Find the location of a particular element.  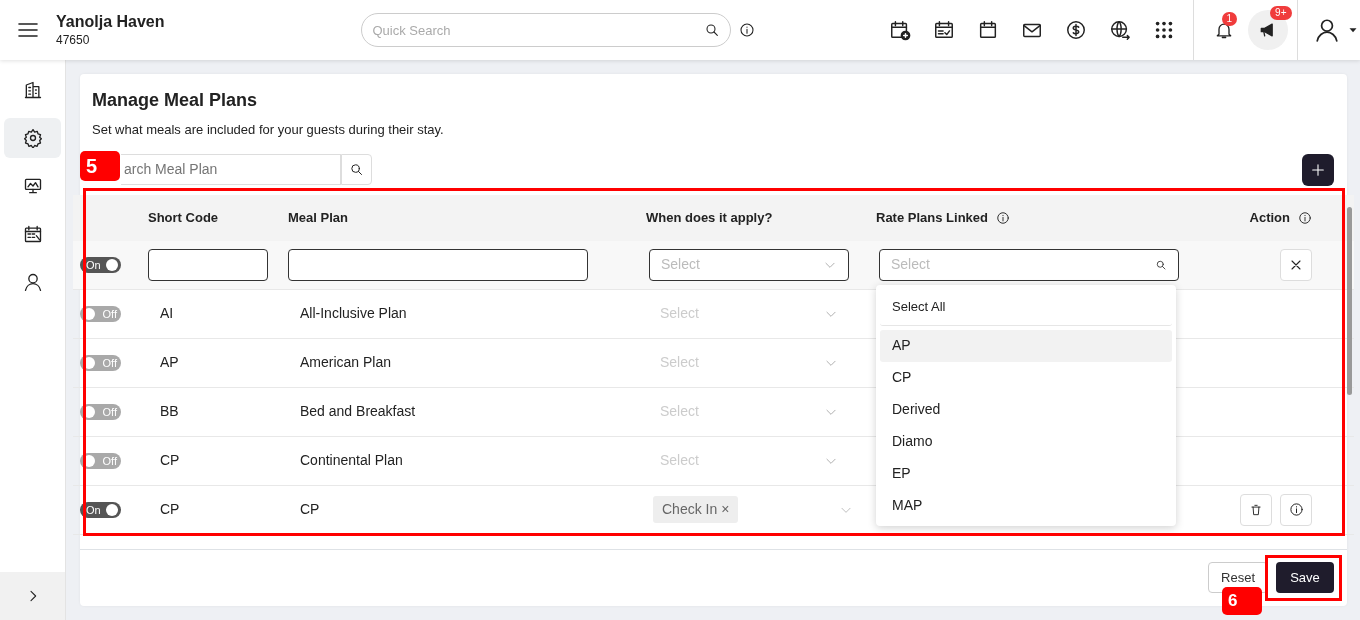

tag-label: Check In is located at coordinates (690, 509).